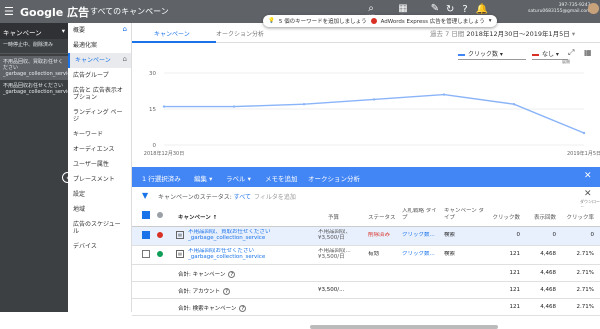 The height and width of the screenshot is (329, 600). Describe the element at coordinates (482, 9) in the screenshot. I see `notifications-icon: 🔔` at that location.